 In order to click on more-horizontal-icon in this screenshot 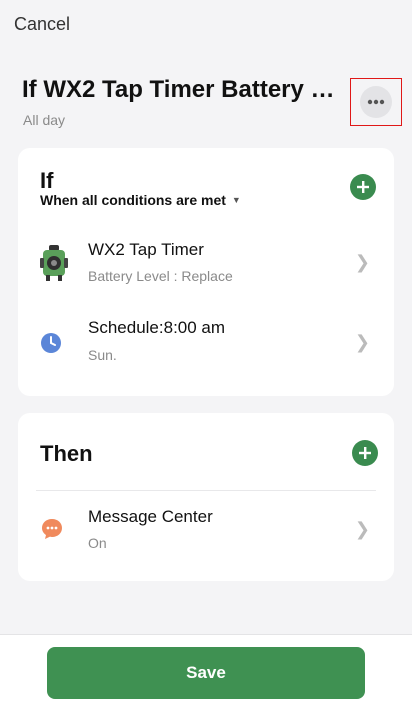, I will do `click(376, 102)`.